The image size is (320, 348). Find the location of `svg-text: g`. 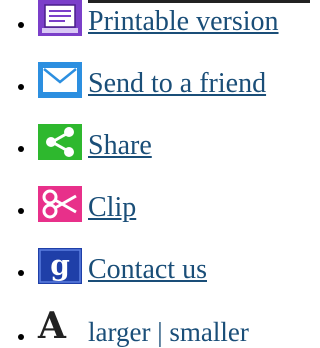

svg-text: g is located at coordinates (60, 265).